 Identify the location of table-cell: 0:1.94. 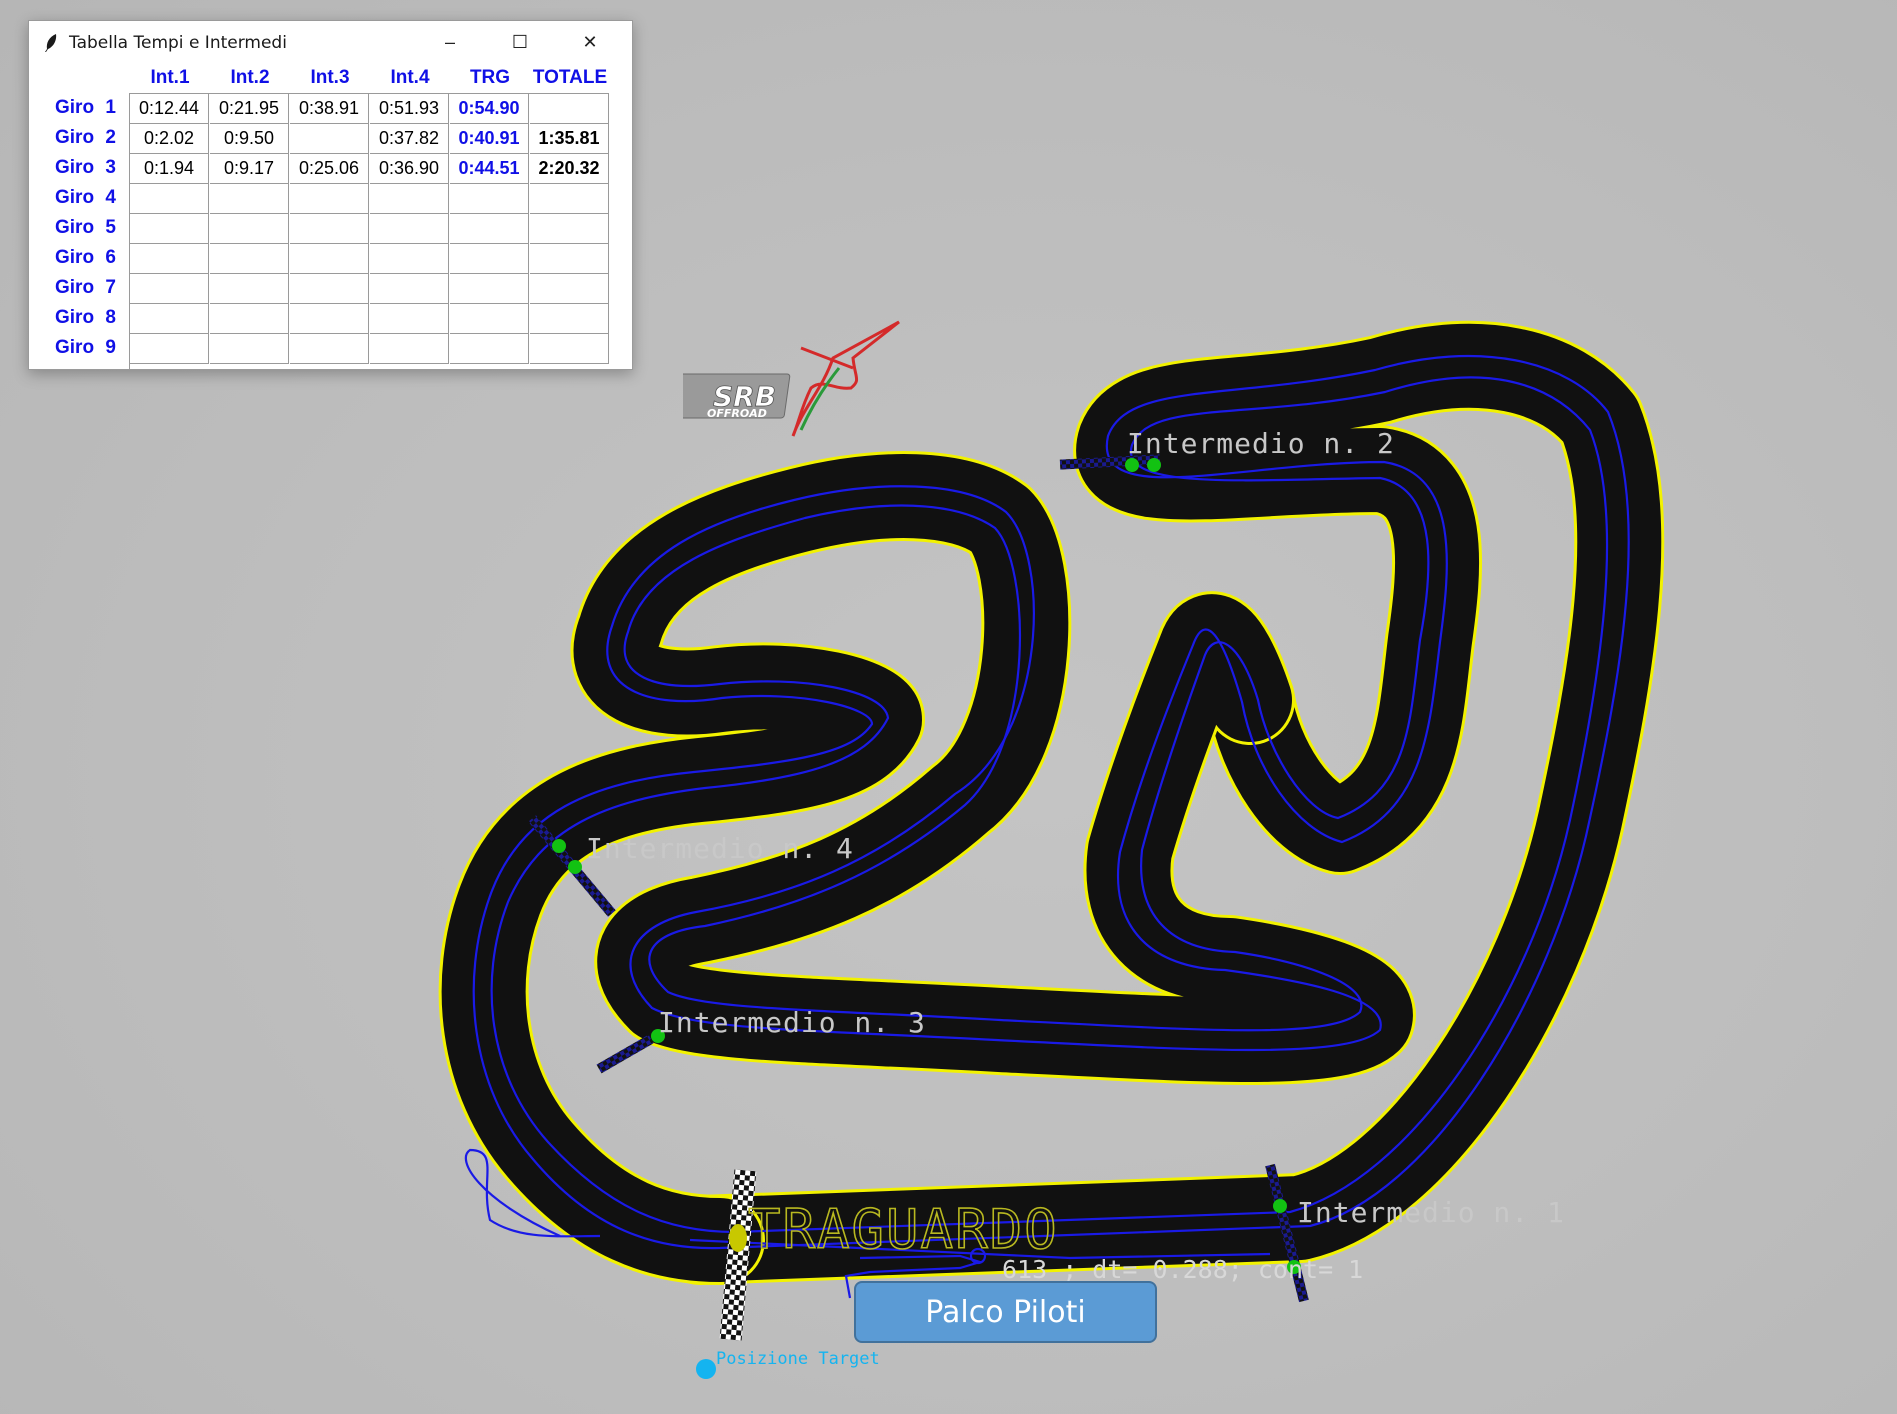
(169, 169).